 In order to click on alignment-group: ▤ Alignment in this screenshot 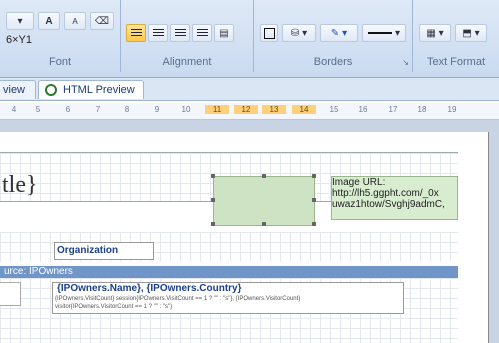, I will do `click(187, 36)`.